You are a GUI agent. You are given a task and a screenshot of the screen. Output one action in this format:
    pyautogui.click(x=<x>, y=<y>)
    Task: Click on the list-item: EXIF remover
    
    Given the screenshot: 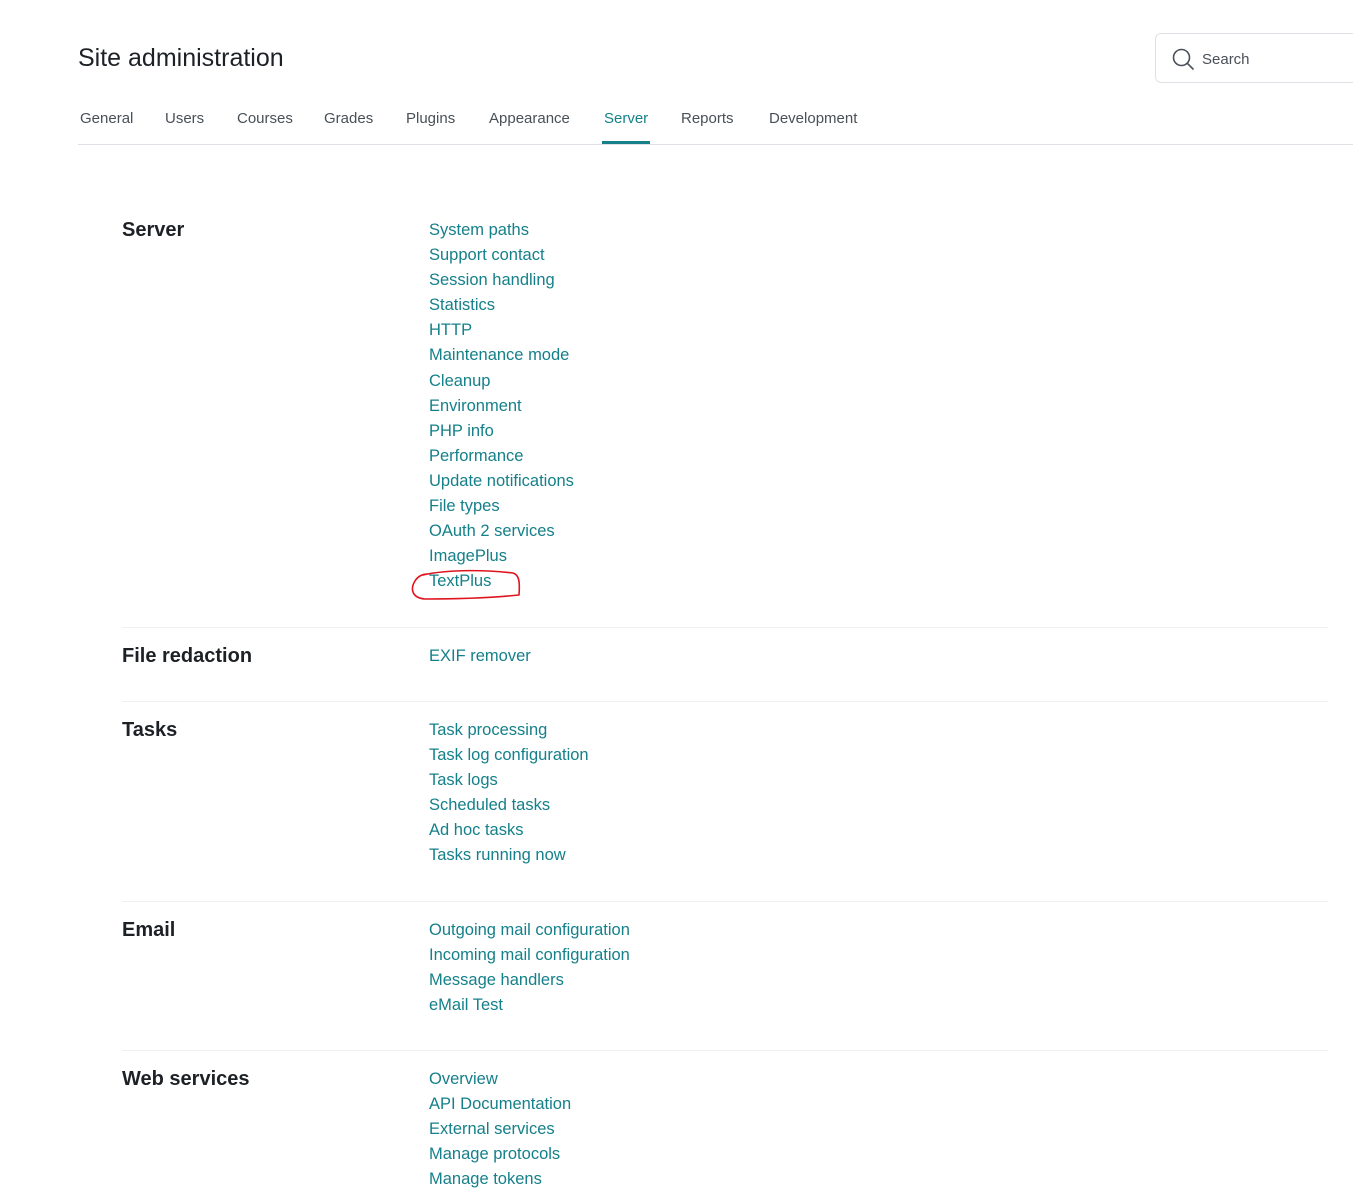 What is the action you would take?
    pyautogui.click(x=480, y=656)
    